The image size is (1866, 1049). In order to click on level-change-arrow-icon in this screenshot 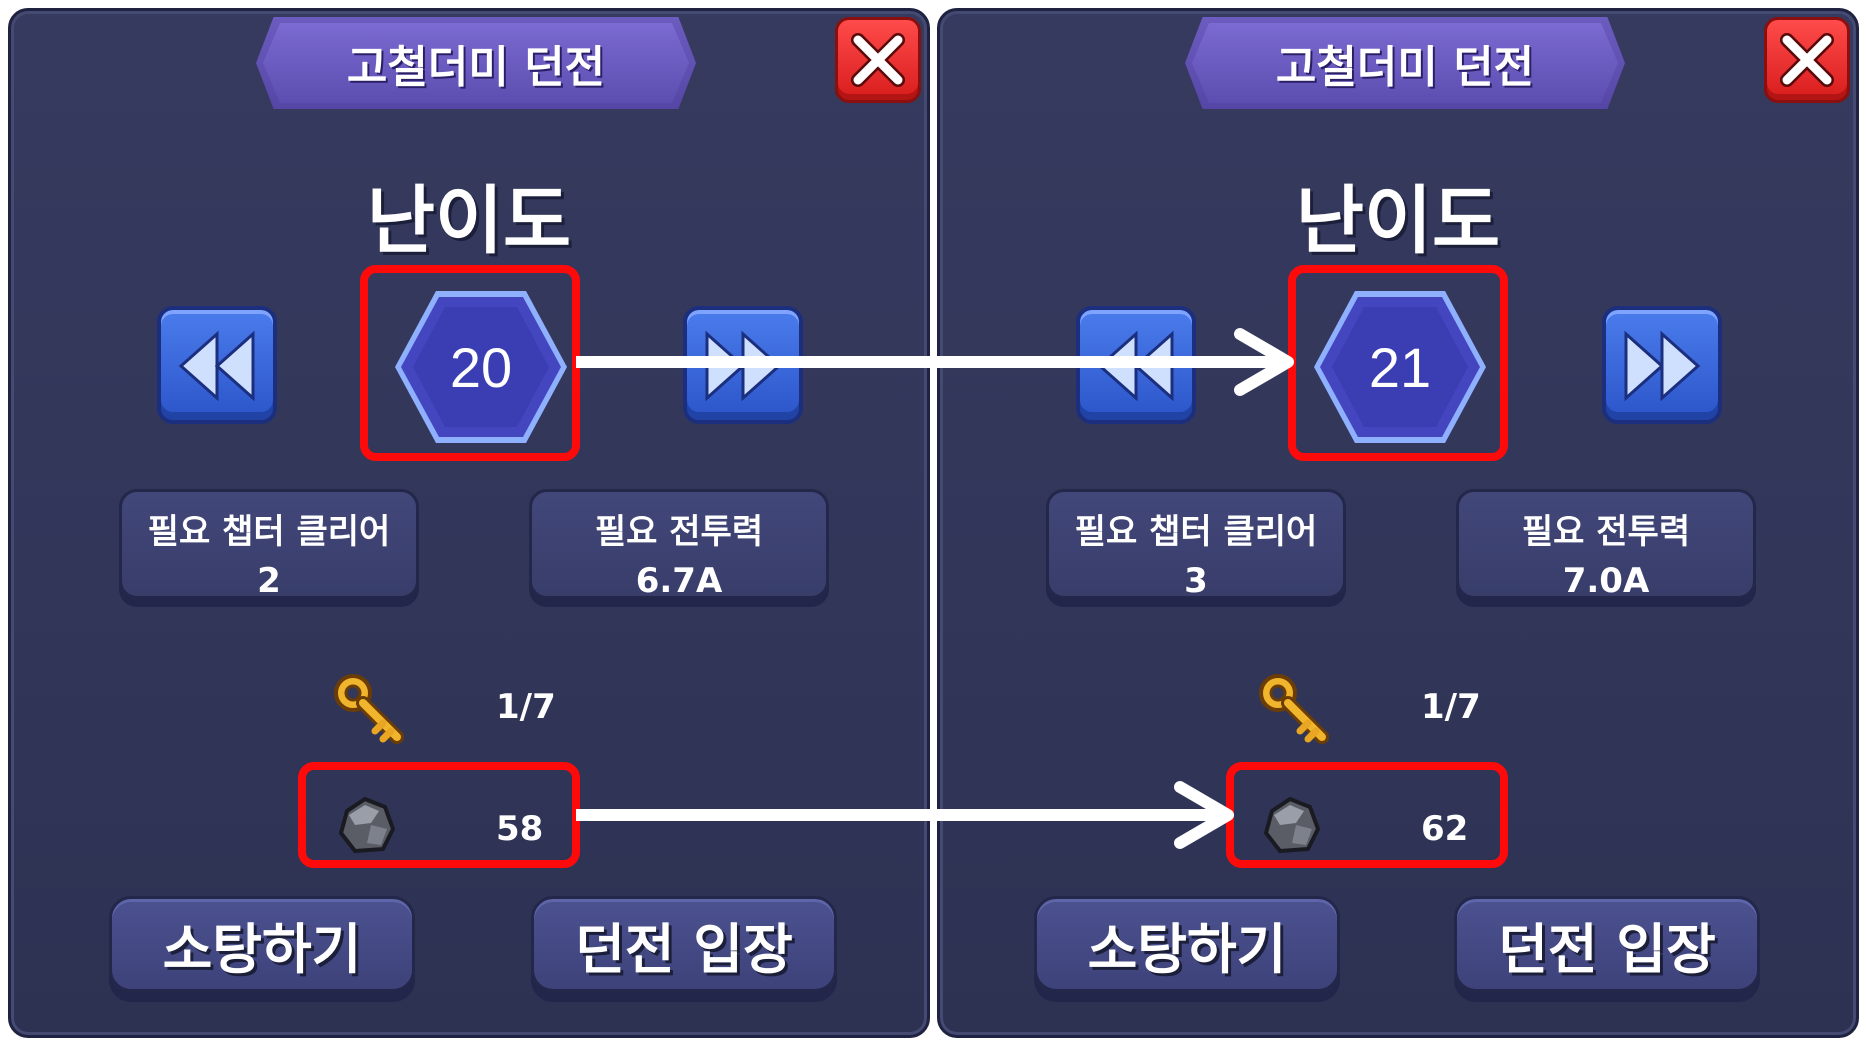, I will do `click(935, 362)`.